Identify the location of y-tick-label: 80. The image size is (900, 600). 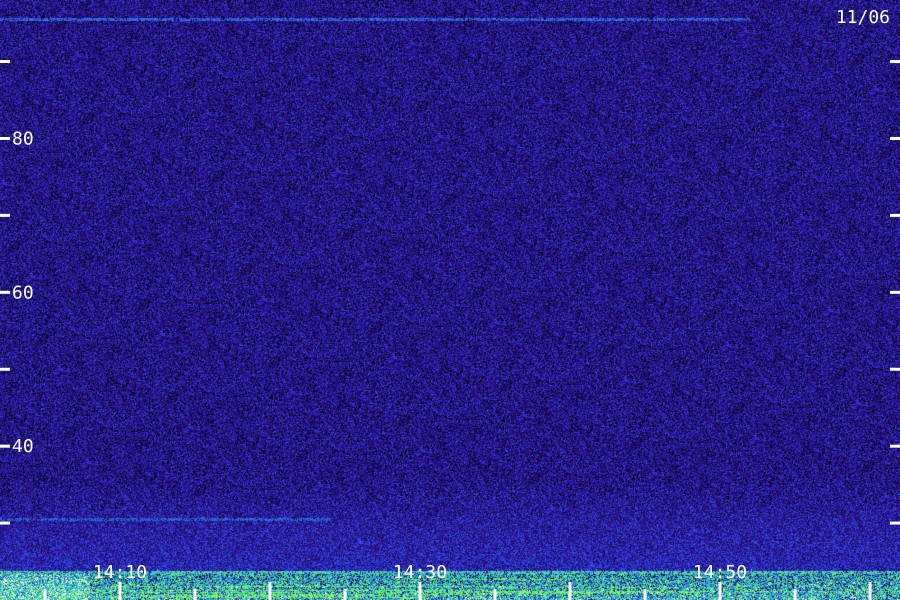
(23, 138).